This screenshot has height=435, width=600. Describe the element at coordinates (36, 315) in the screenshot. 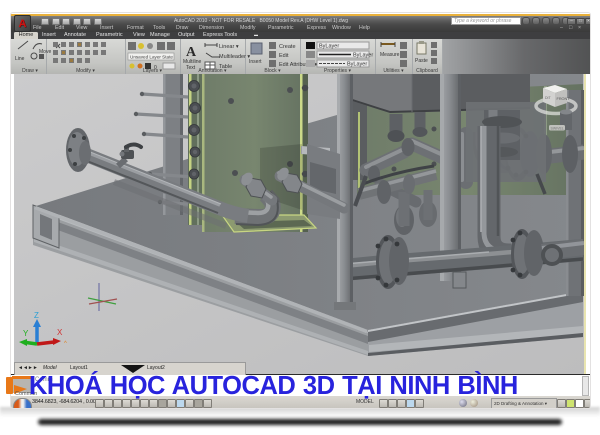

I see `svg-text: Z` at that location.